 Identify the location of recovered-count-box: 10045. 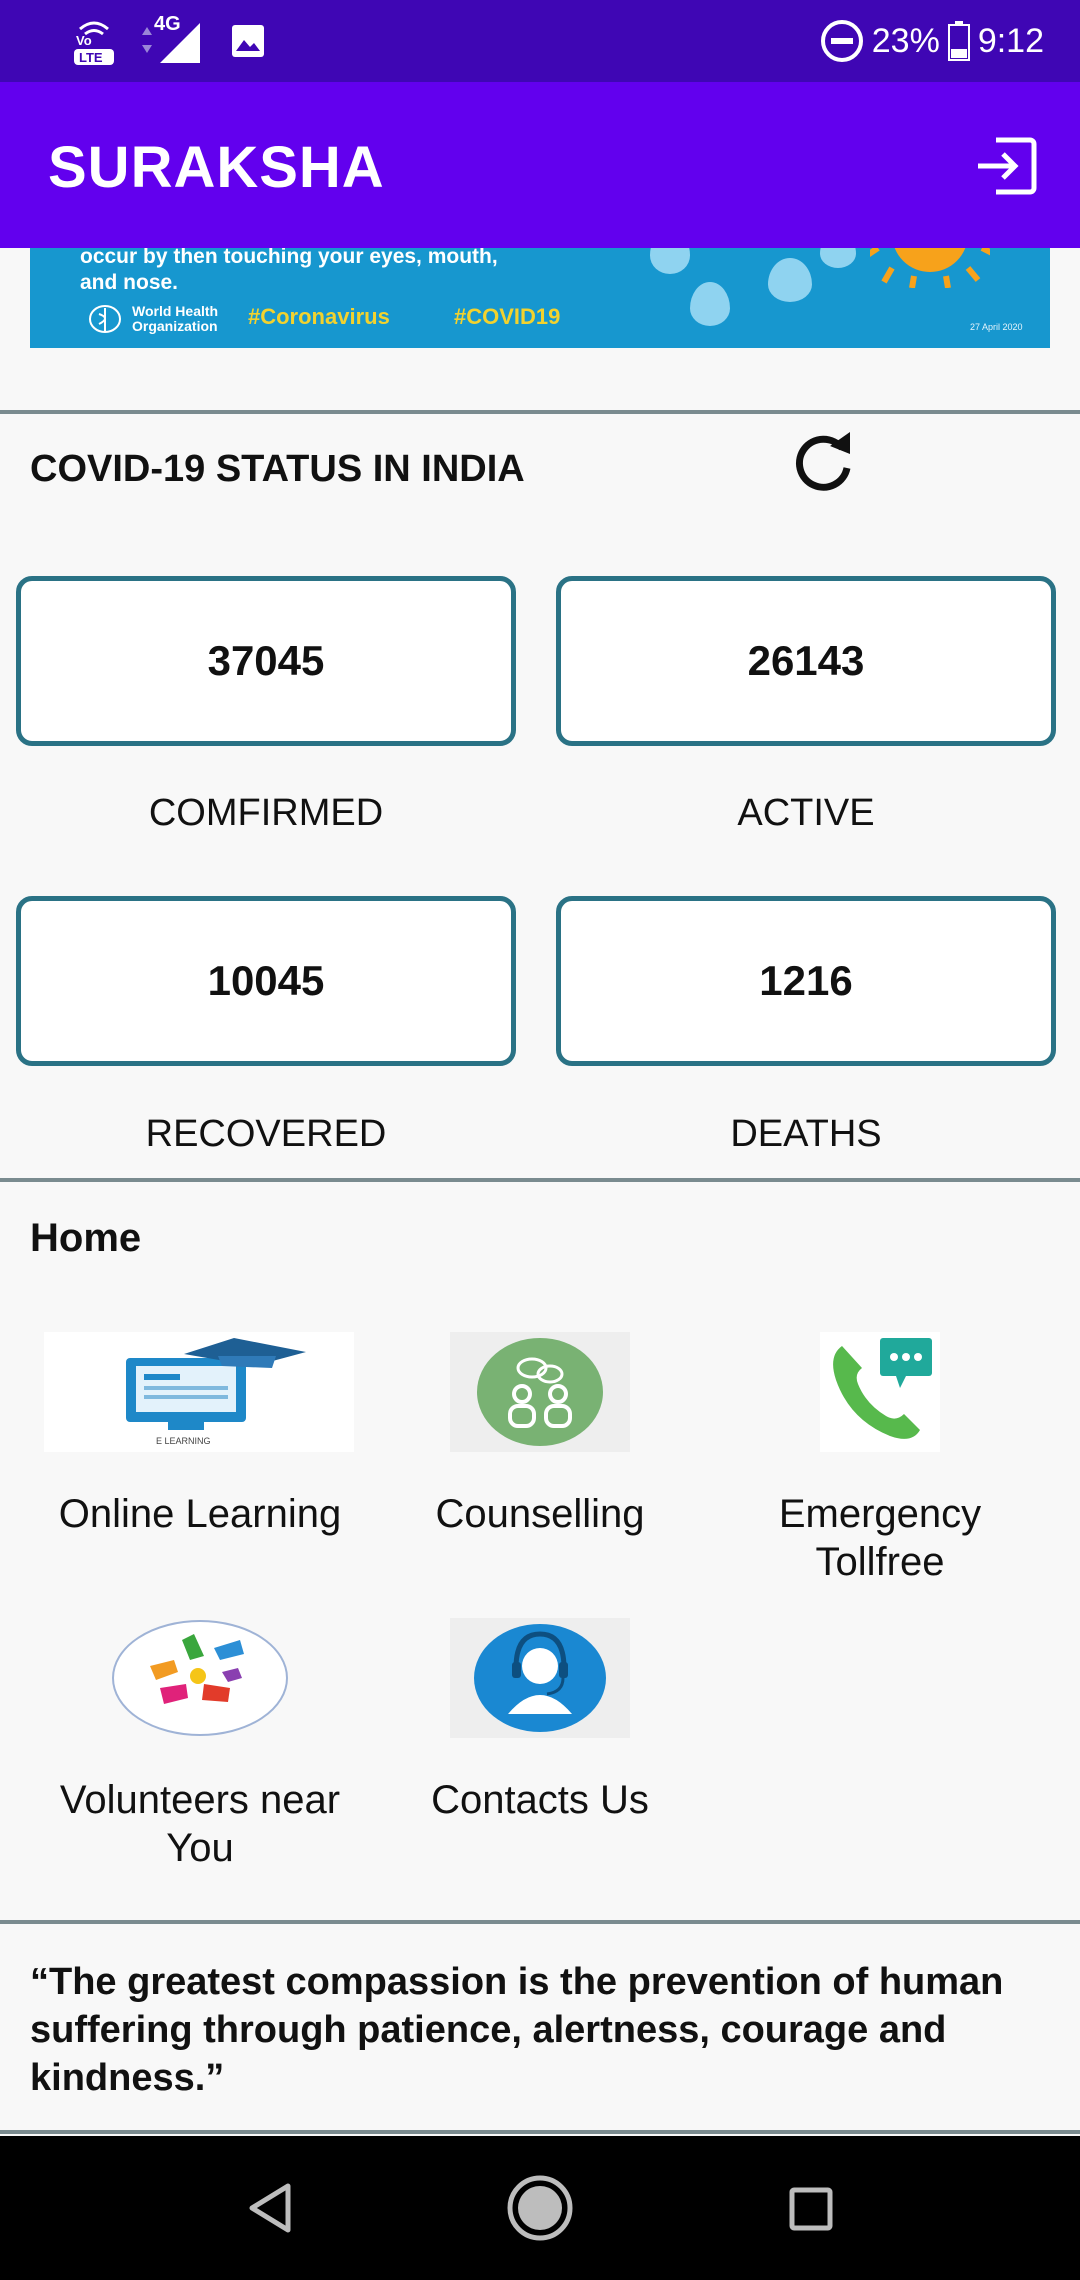
(266, 981).